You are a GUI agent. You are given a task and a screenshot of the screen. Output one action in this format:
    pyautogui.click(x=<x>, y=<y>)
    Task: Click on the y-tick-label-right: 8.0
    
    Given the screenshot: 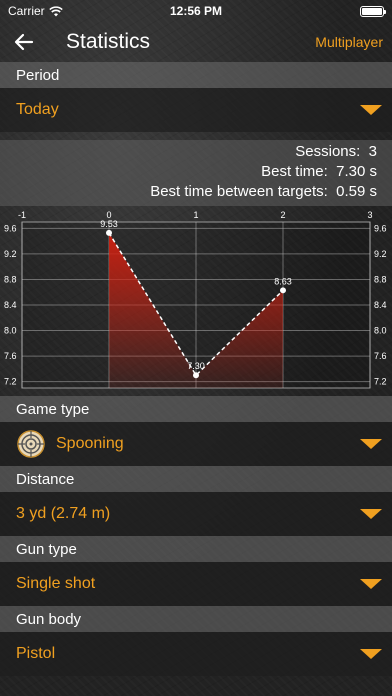 What is the action you would take?
    pyautogui.click(x=380, y=331)
    